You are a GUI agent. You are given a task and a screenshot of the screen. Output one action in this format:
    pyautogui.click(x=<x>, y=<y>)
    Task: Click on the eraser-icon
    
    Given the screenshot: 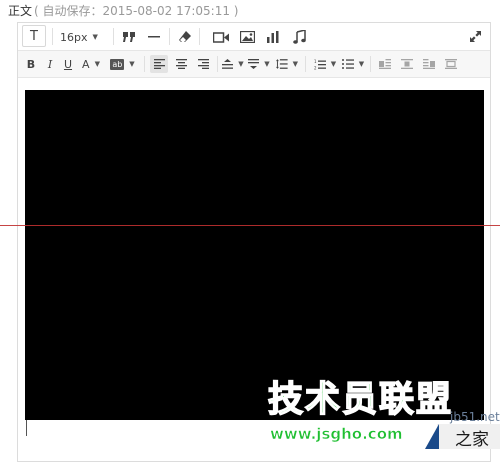 What is the action you would take?
    pyautogui.click(x=185, y=36)
    